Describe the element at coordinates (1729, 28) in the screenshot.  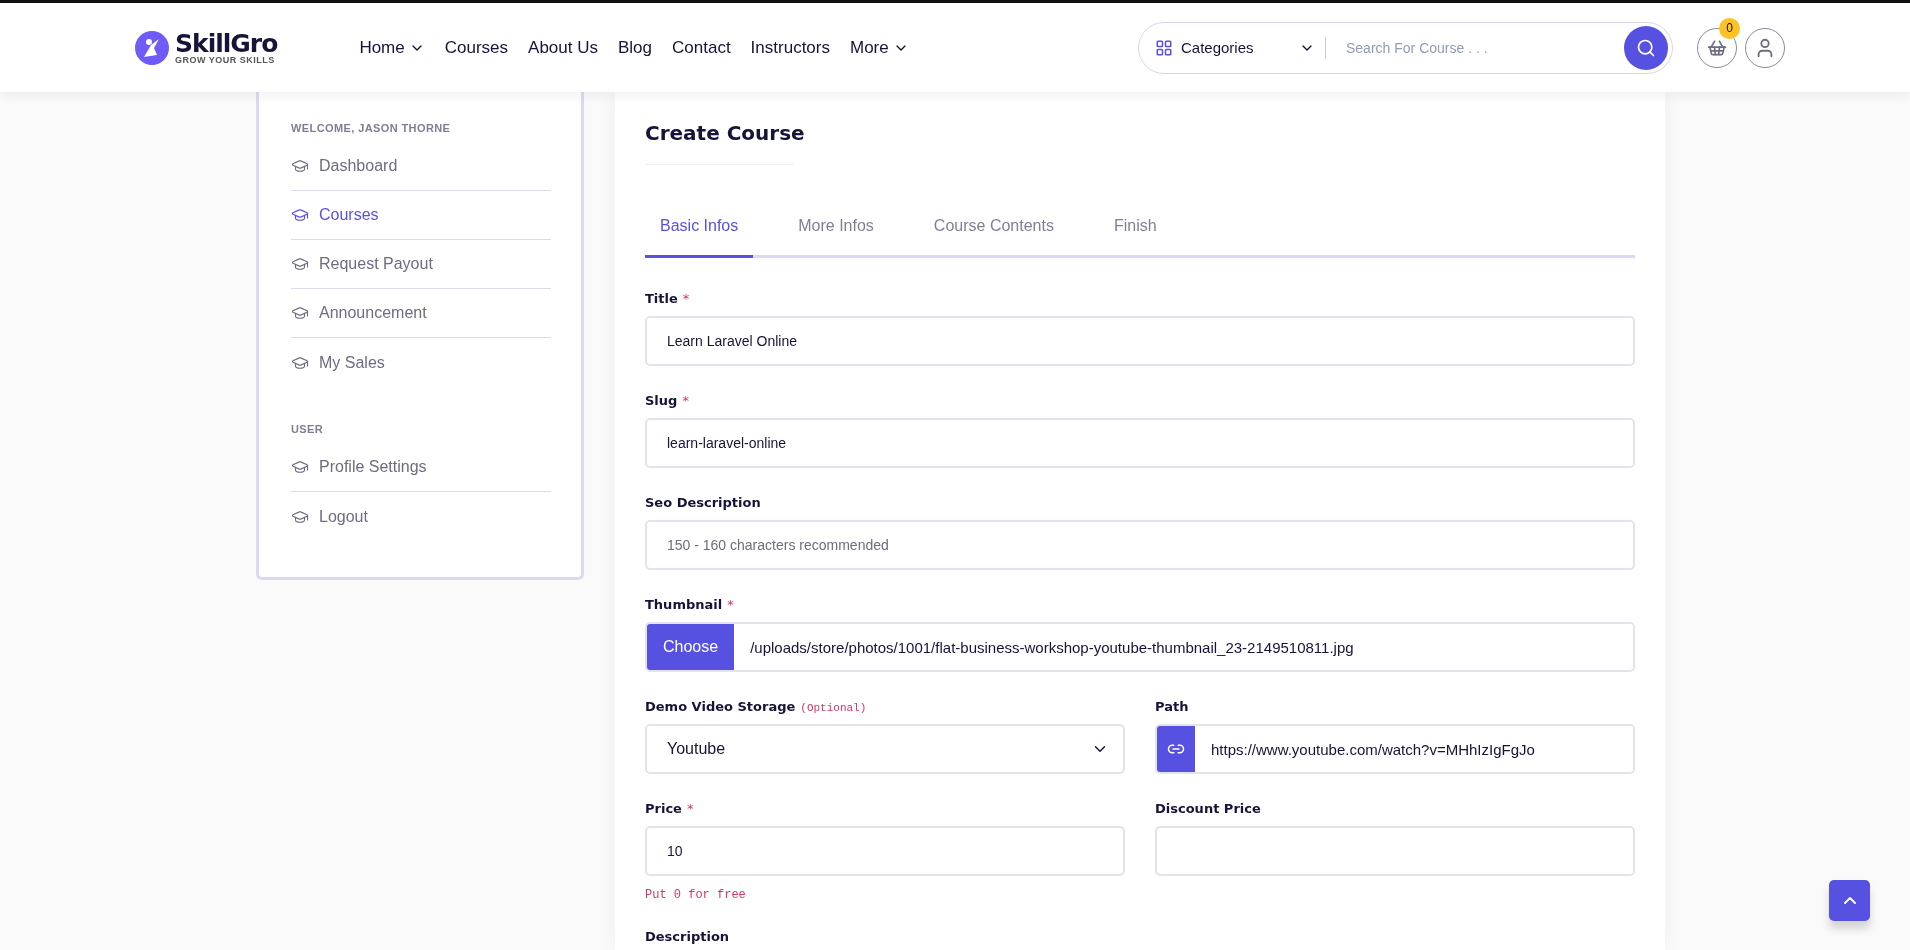
I see `cart-count-badge: 0` at that location.